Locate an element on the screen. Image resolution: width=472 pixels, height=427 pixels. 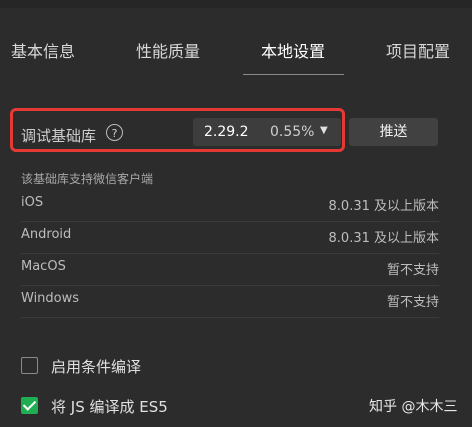
conditional-compile-checkbox is located at coordinates (29, 365).